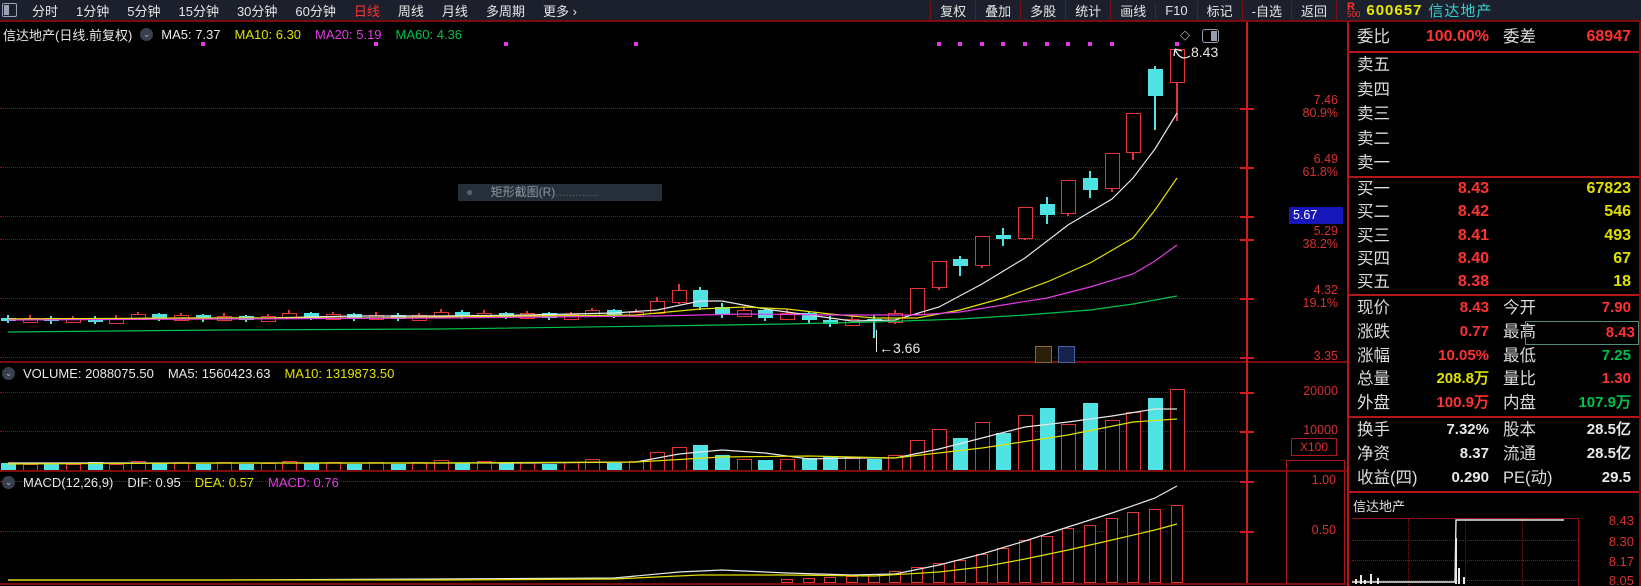  Describe the element at coordinates (9, 10) in the screenshot. I see `layout-icon` at that location.